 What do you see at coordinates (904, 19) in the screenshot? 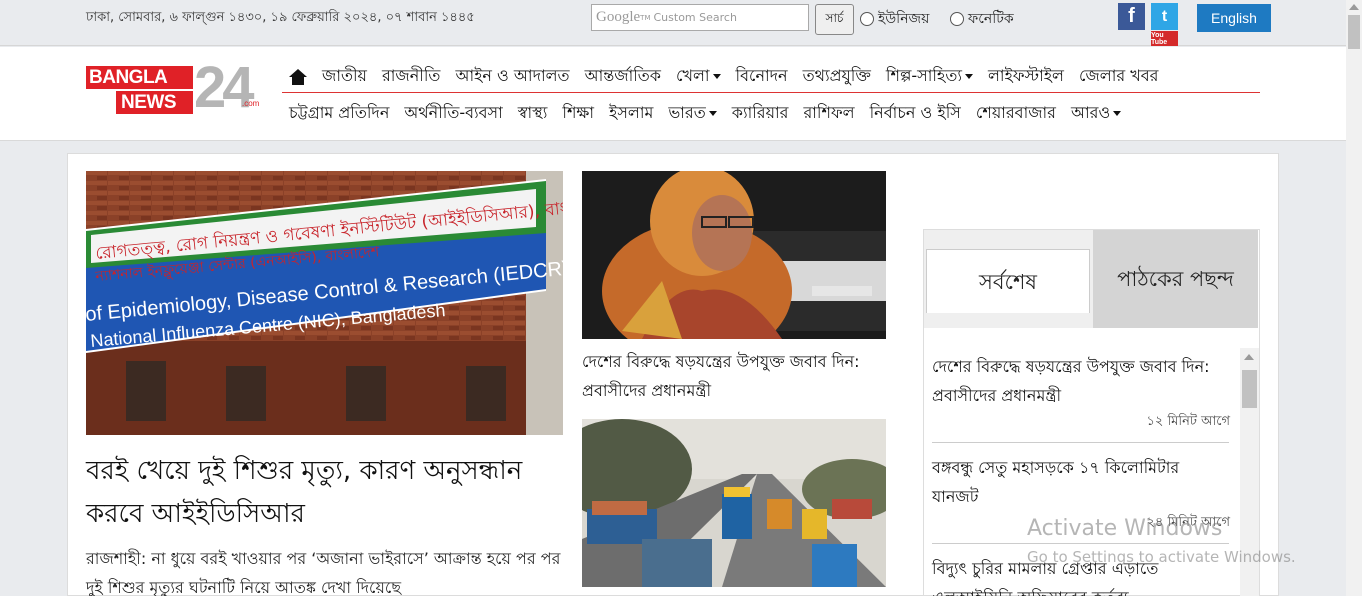
I see `radio-unijoy-label: ইউনিজয়` at bounding box center [904, 19].